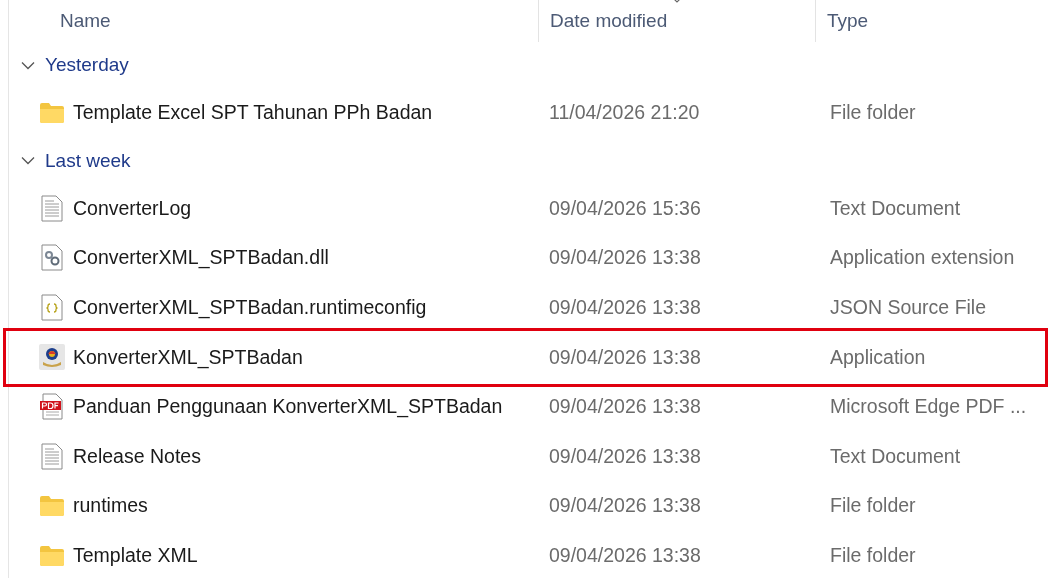 The height and width of the screenshot is (578, 1050). Describe the element at coordinates (609, 21) in the screenshot. I see `column-header: Date modified` at that location.